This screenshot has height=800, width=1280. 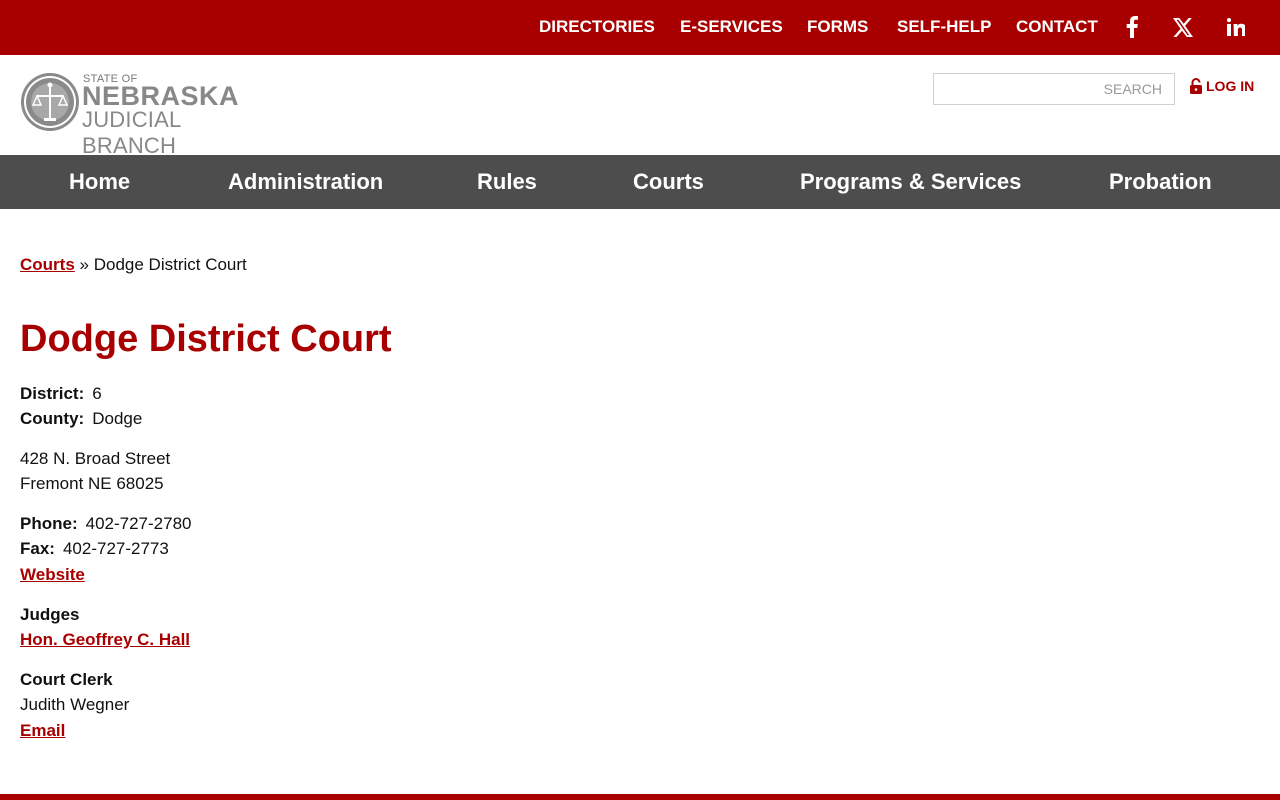 I want to click on county-value: Dodge, so click(x=117, y=418).